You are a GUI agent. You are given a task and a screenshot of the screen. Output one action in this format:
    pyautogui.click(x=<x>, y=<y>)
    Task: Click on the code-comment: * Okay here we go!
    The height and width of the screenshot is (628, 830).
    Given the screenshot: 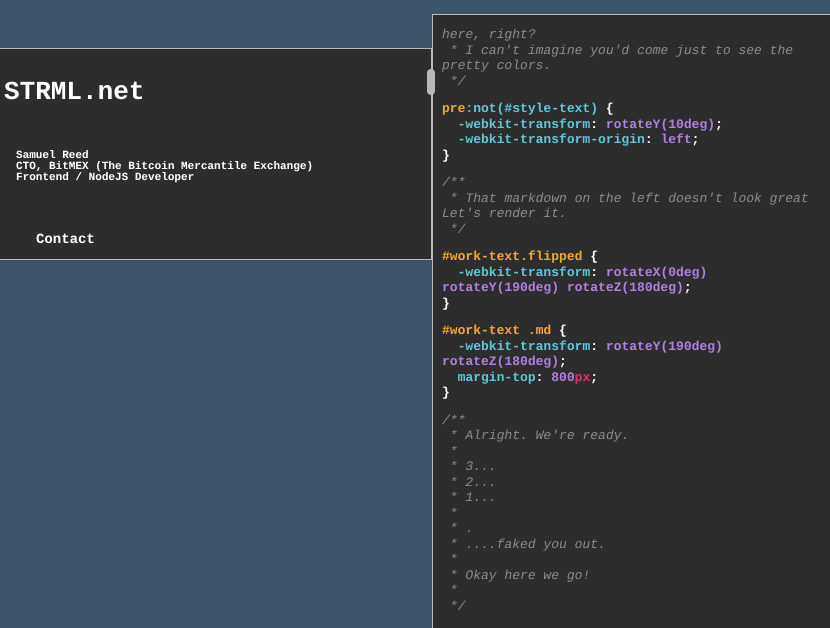 What is the action you would take?
    pyautogui.click(x=519, y=575)
    